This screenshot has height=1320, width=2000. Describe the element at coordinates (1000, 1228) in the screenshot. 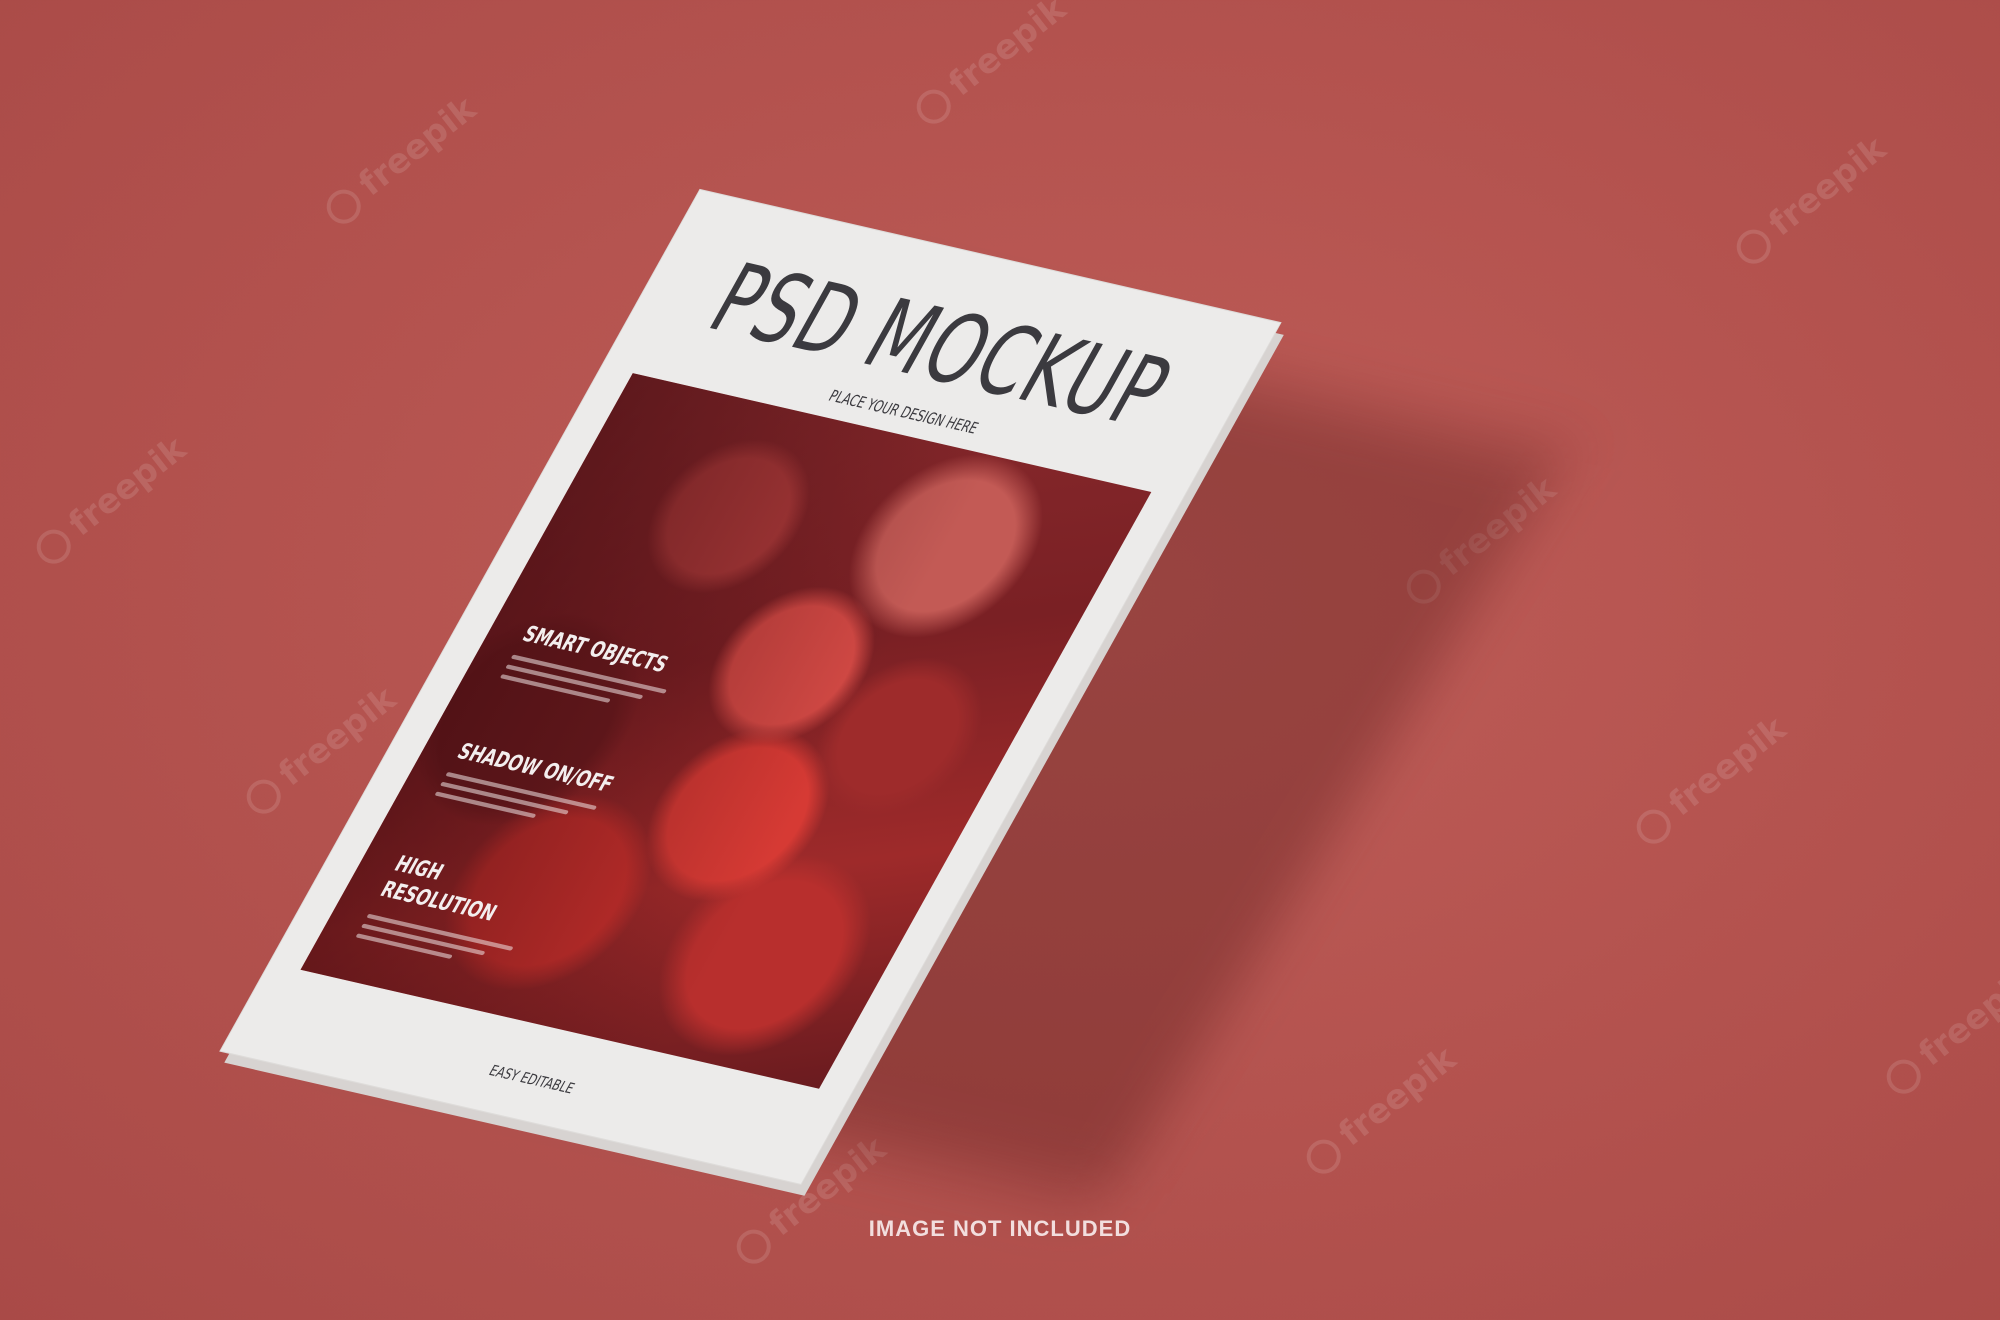

I see `caption: IMAGE NOT INCLUDED` at that location.